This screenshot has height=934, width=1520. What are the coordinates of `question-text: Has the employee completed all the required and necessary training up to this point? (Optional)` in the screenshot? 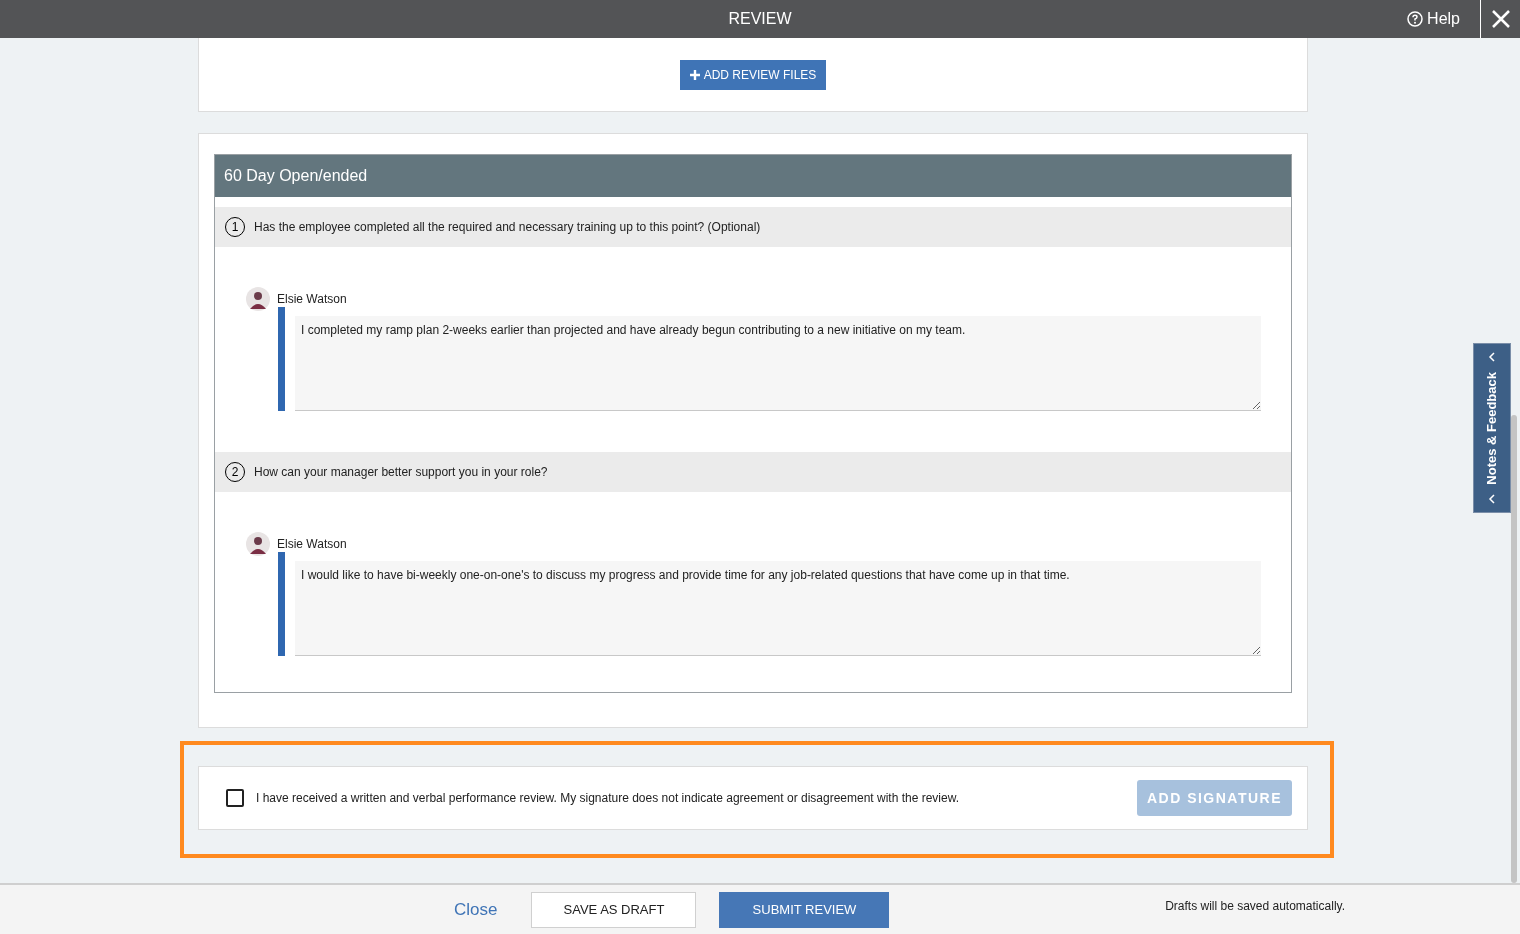 It's located at (507, 227).